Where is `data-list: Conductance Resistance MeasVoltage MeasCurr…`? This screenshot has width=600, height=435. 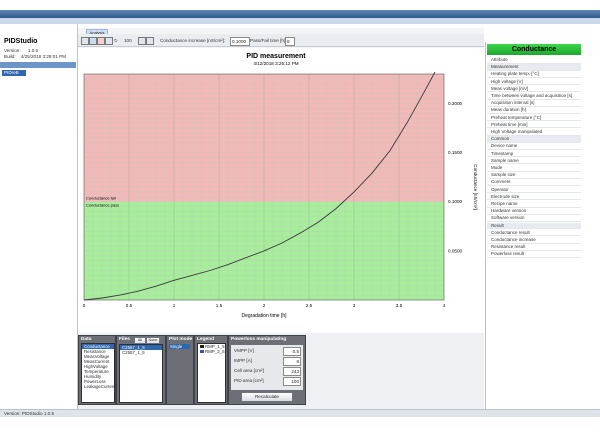 data-list: Conductance Resistance MeasVoltage MeasCurr… is located at coordinates (98, 373).